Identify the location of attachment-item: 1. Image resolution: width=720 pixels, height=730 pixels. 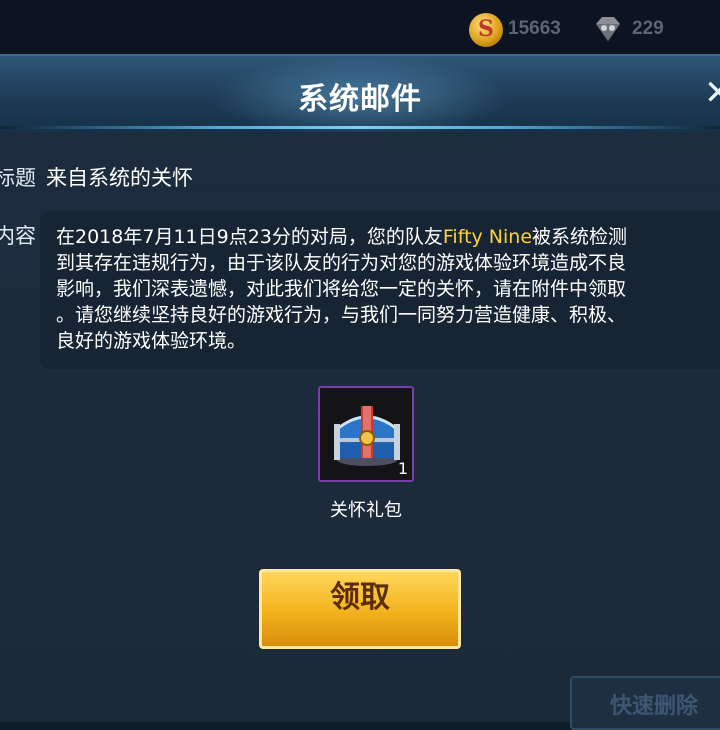
(366, 434).